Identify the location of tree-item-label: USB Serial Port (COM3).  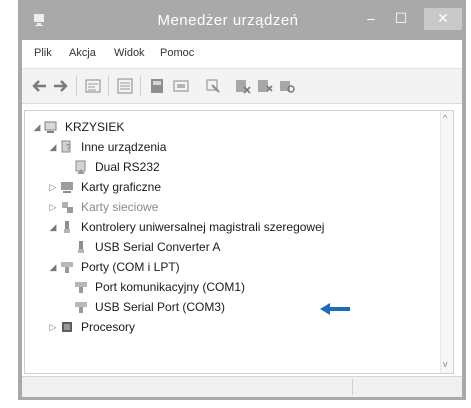
(160, 307).